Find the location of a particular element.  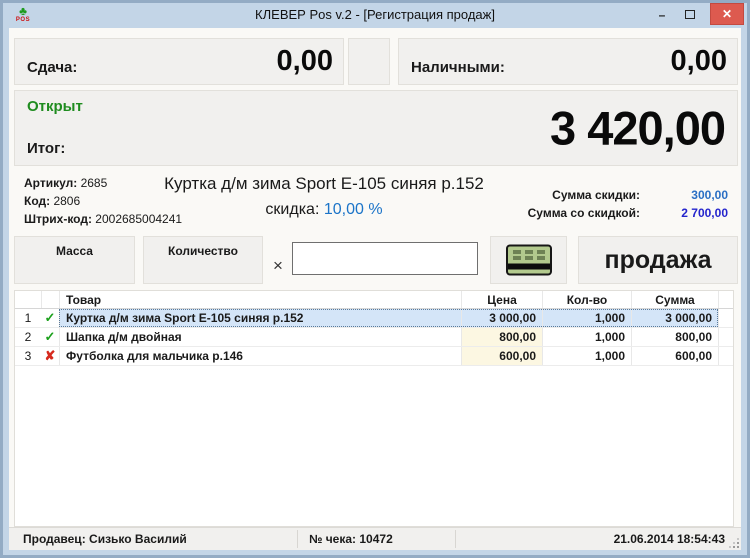

receipt-no-value: 10472 is located at coordinates (376, 539).